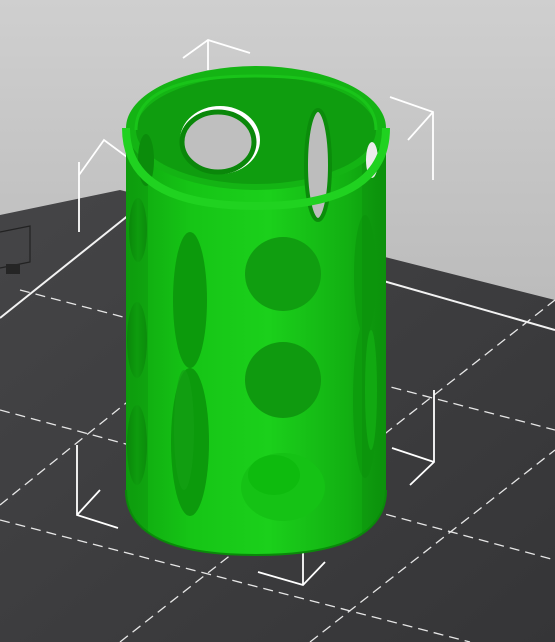 The image size is (555, 642). I want to click on hole-front-left-upper, so click(190, 300).